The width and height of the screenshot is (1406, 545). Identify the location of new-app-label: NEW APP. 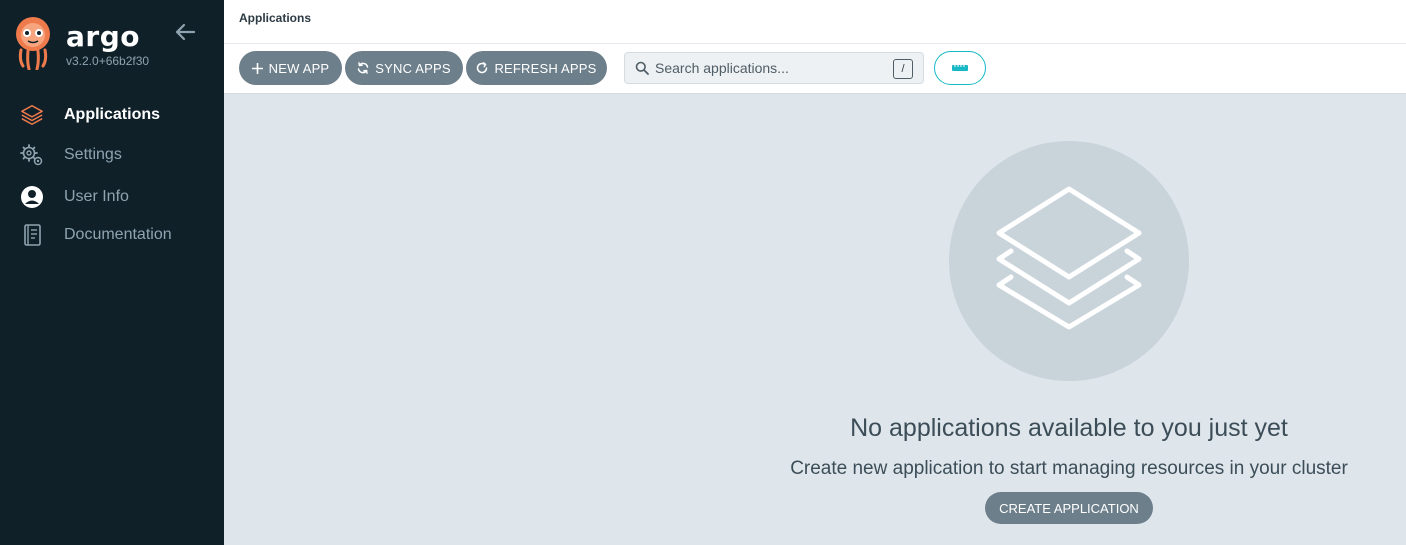
(299, 68).